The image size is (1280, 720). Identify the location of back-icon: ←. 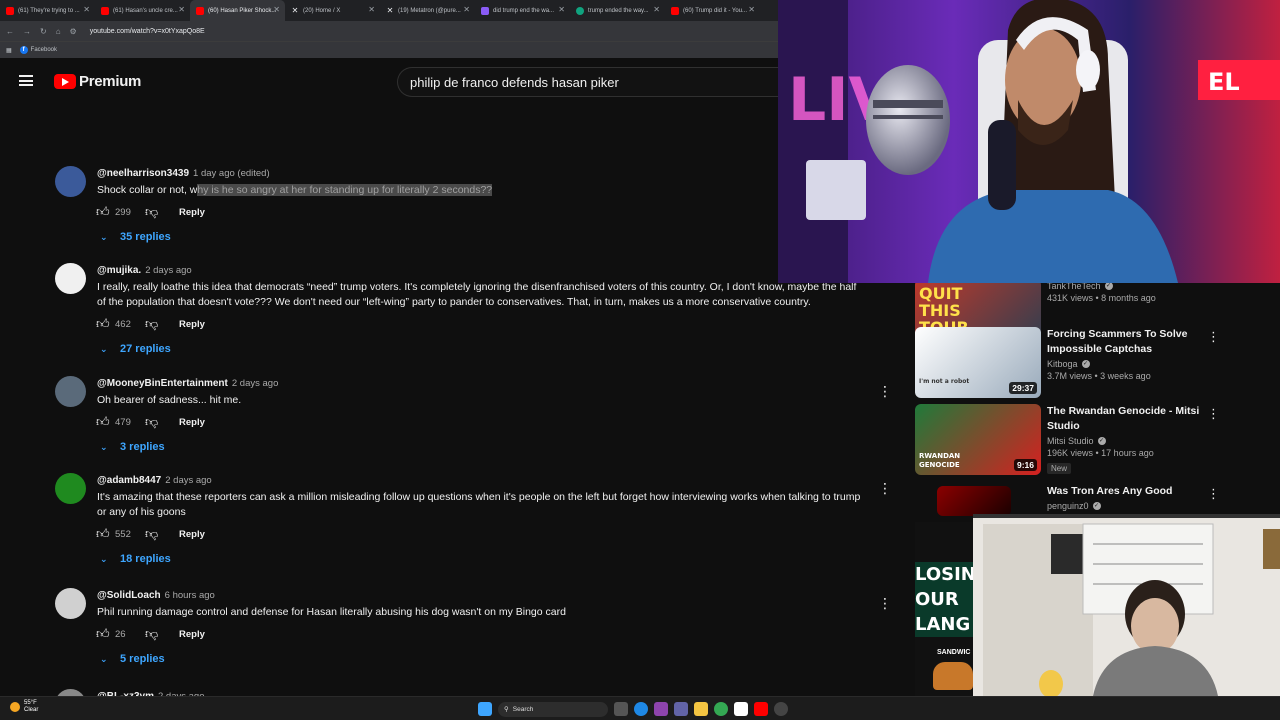
(10, 31).